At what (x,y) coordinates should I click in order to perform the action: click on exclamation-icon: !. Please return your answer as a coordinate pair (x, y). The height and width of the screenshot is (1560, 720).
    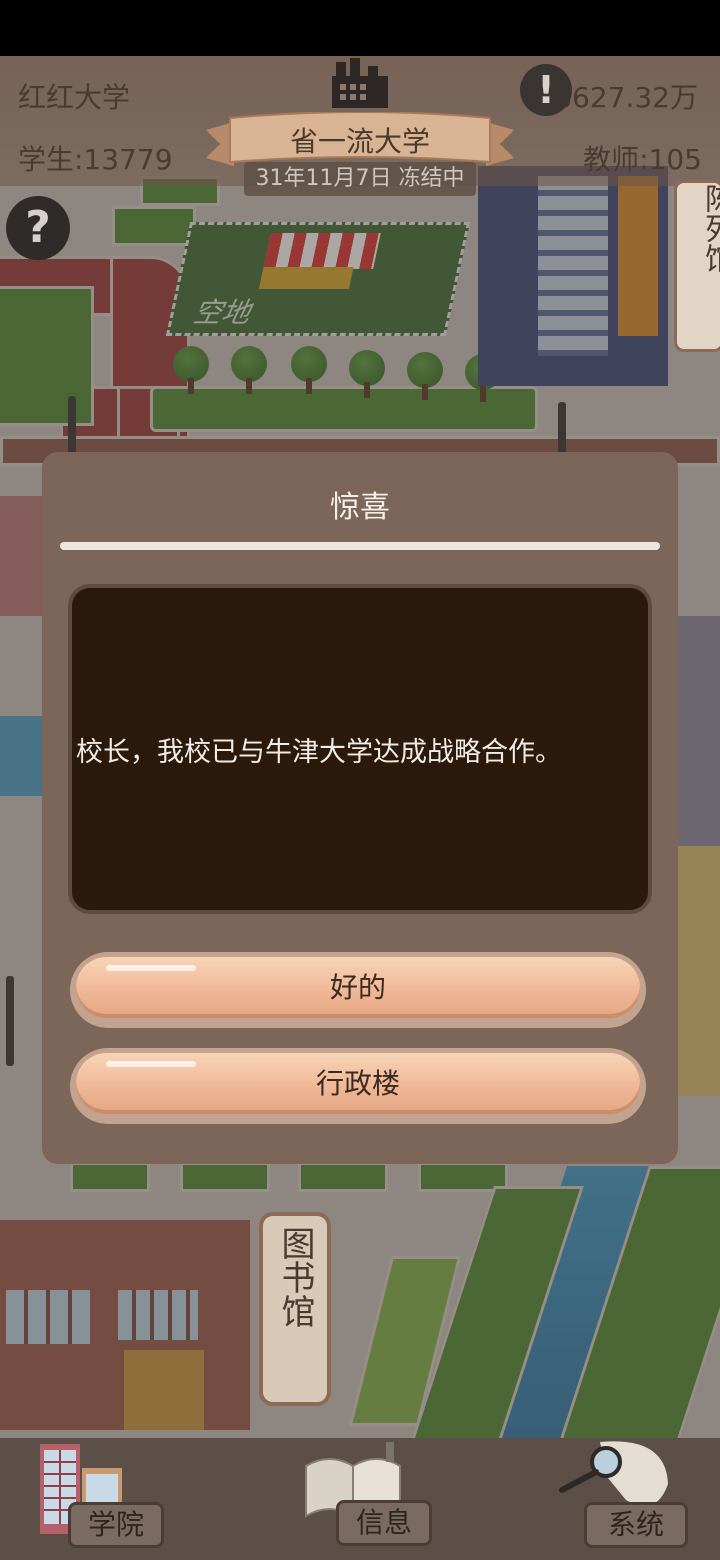
    Looking at the image, I should click on (546, 90).